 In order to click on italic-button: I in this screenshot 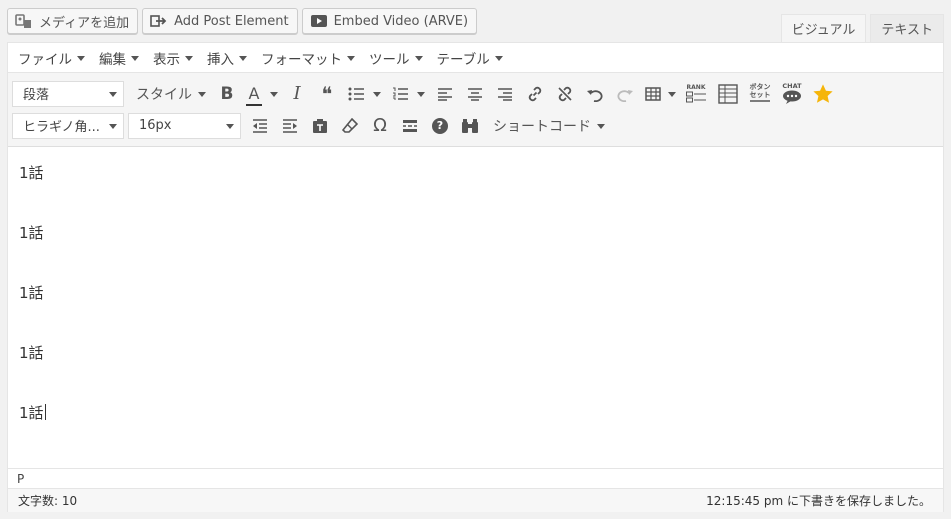, I will do `click(297, 94)`.